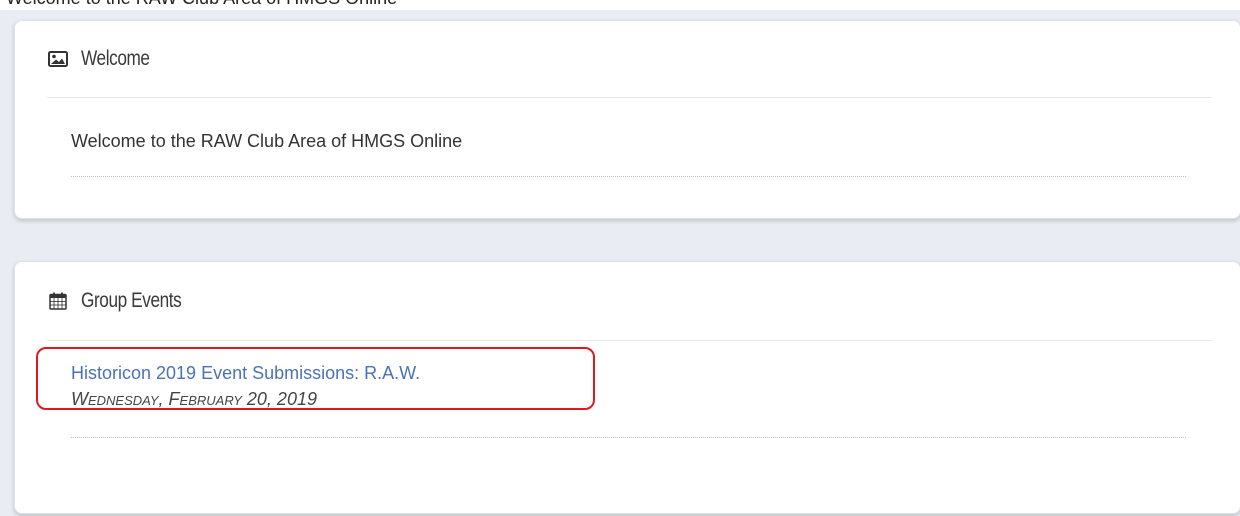  I want to click on group-events-card-title: Group Events, so click(131, 300).